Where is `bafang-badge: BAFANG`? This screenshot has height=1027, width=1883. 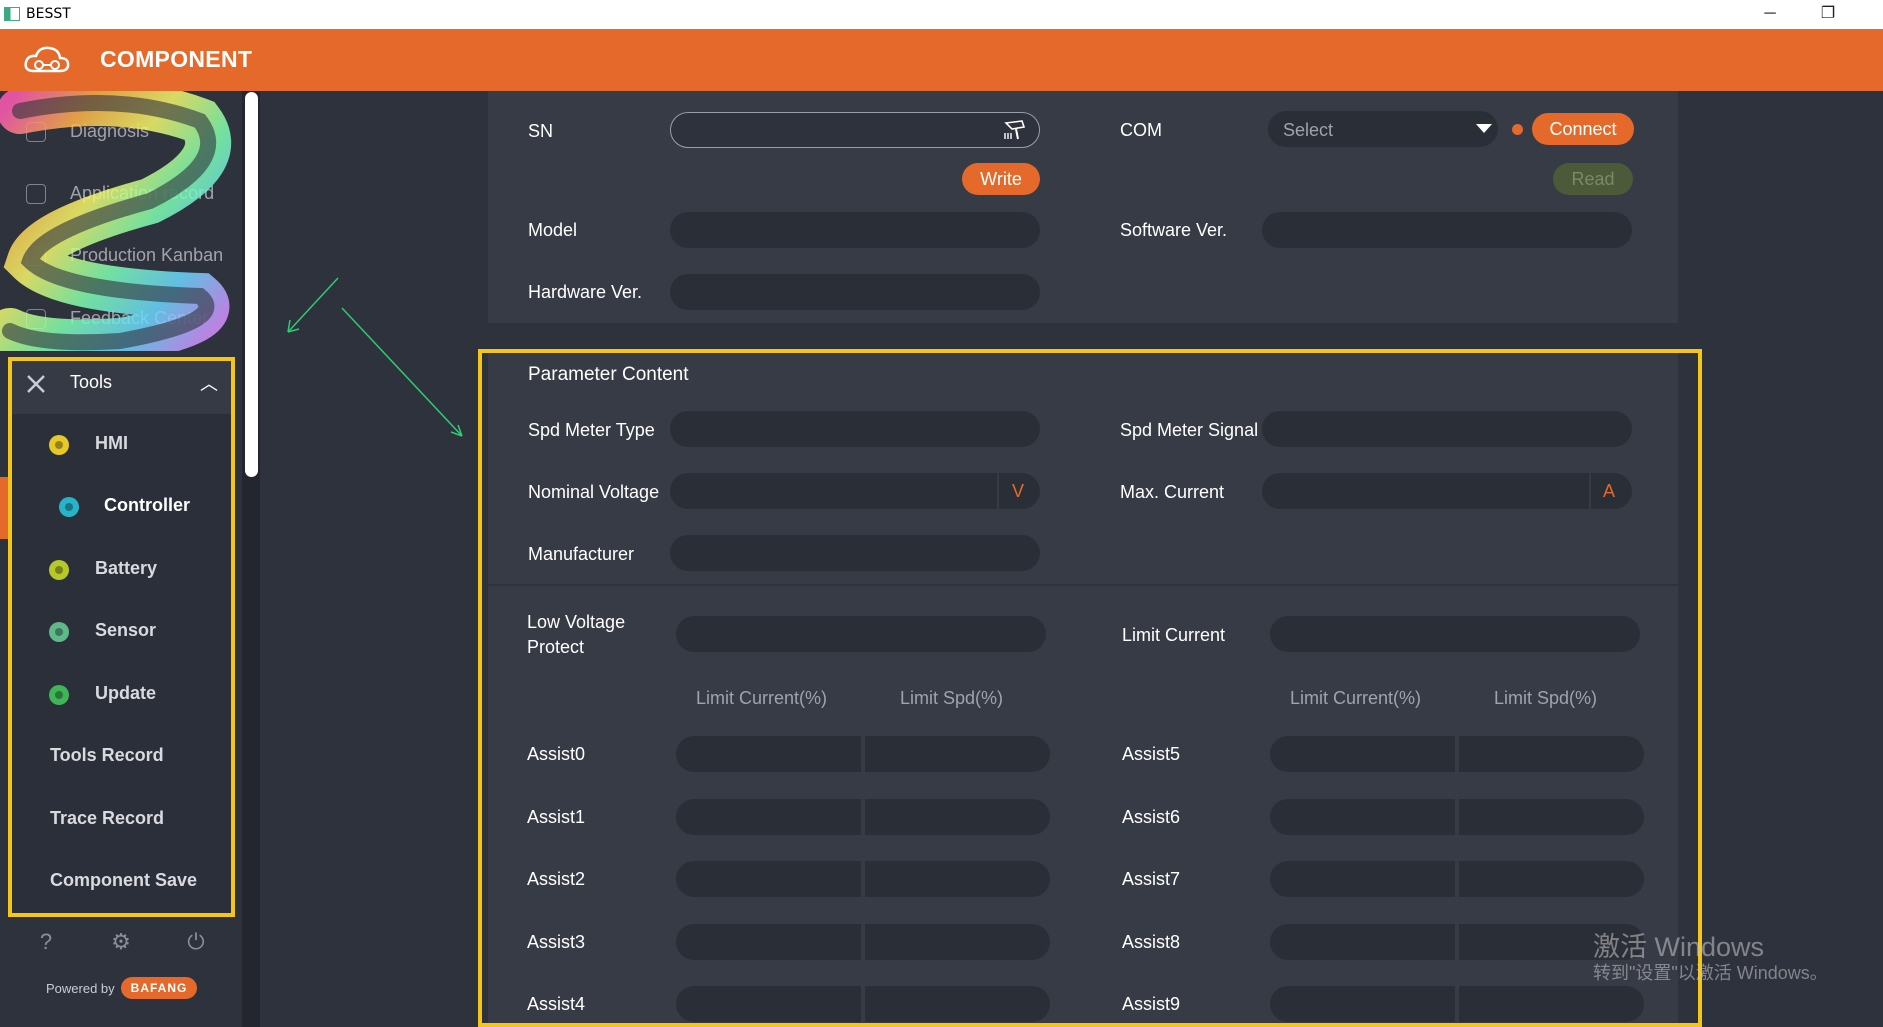
bafang-badge: BAFANG is located at coordinates (159, 988).